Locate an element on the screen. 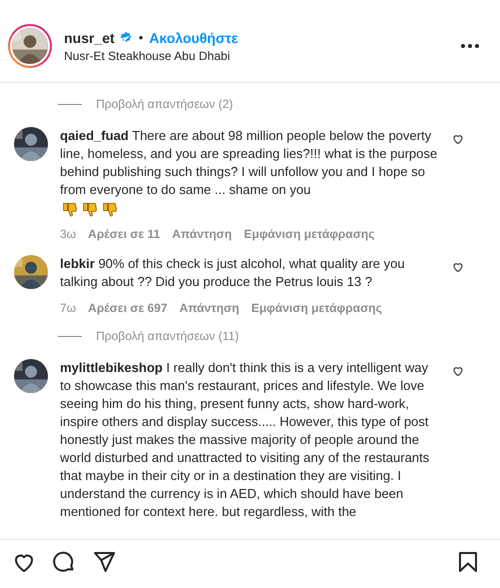 This screenshot has height=588, width=500. follow-button: Ακολουθήστε is located at coordinates (193, 38).